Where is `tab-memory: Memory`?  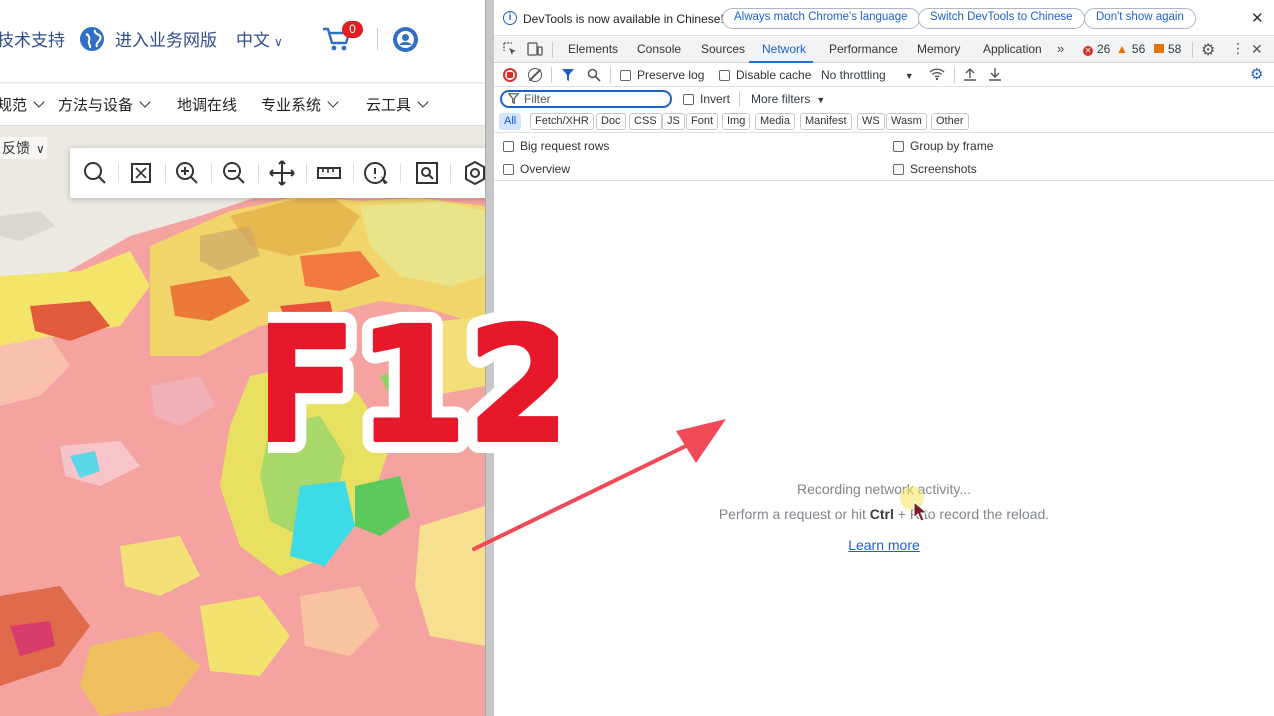 tab-memory: Memory is located at coordinates (938, 49).